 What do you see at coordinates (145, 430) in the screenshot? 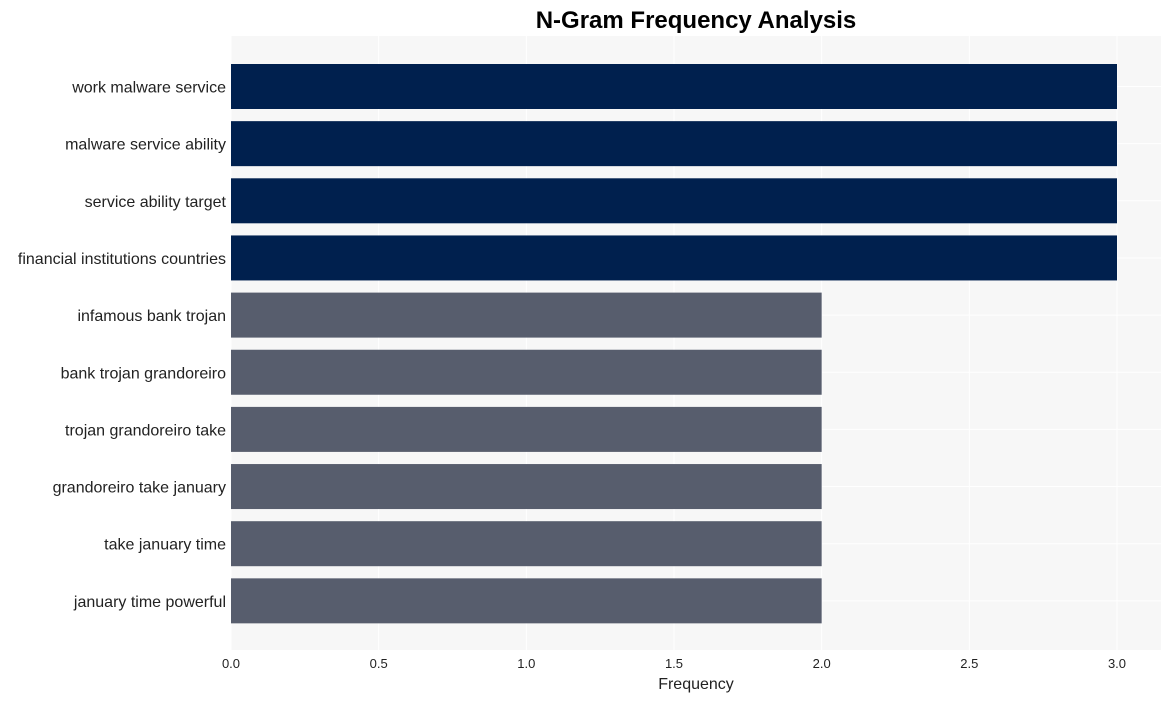
I see `y-label-6: trojan grandoreiro take` at bounding box center [145, 430].